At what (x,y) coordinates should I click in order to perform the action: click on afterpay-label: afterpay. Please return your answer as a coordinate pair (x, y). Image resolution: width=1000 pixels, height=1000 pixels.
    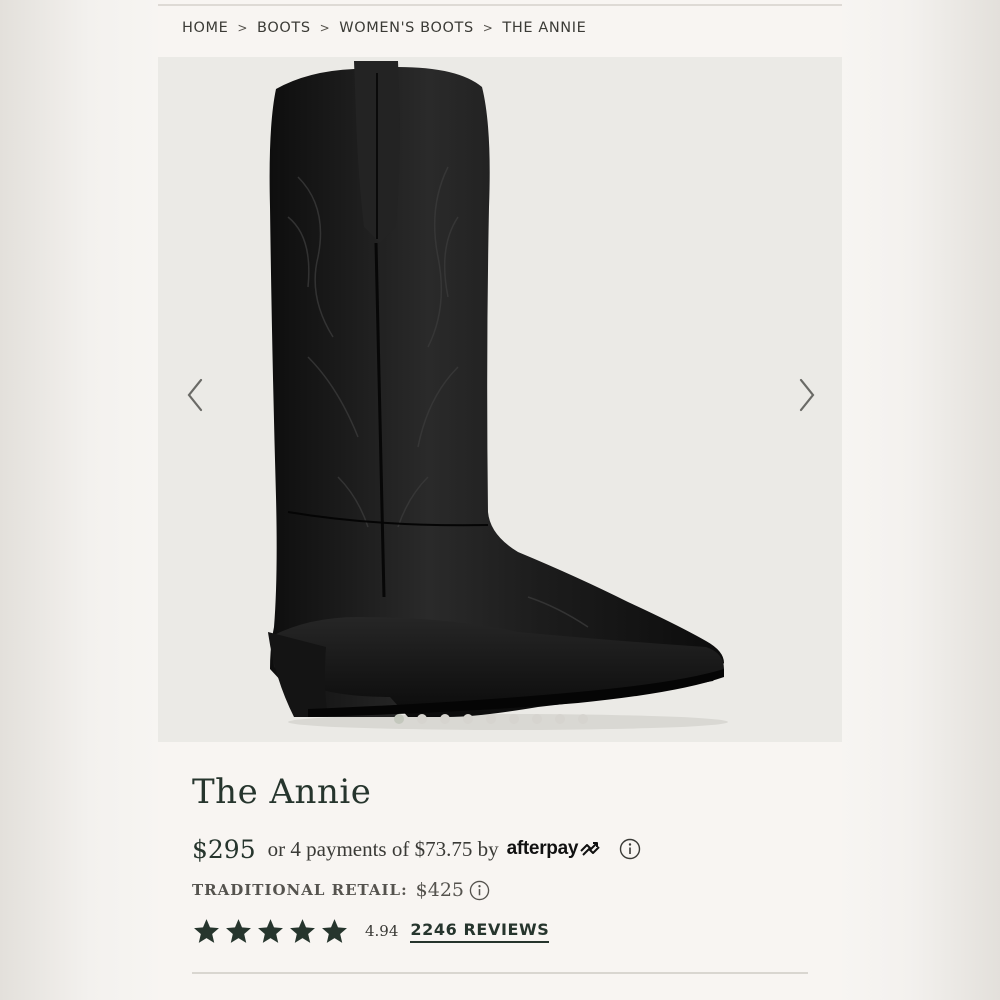
    Looking at the image, I should click on (542, 848).